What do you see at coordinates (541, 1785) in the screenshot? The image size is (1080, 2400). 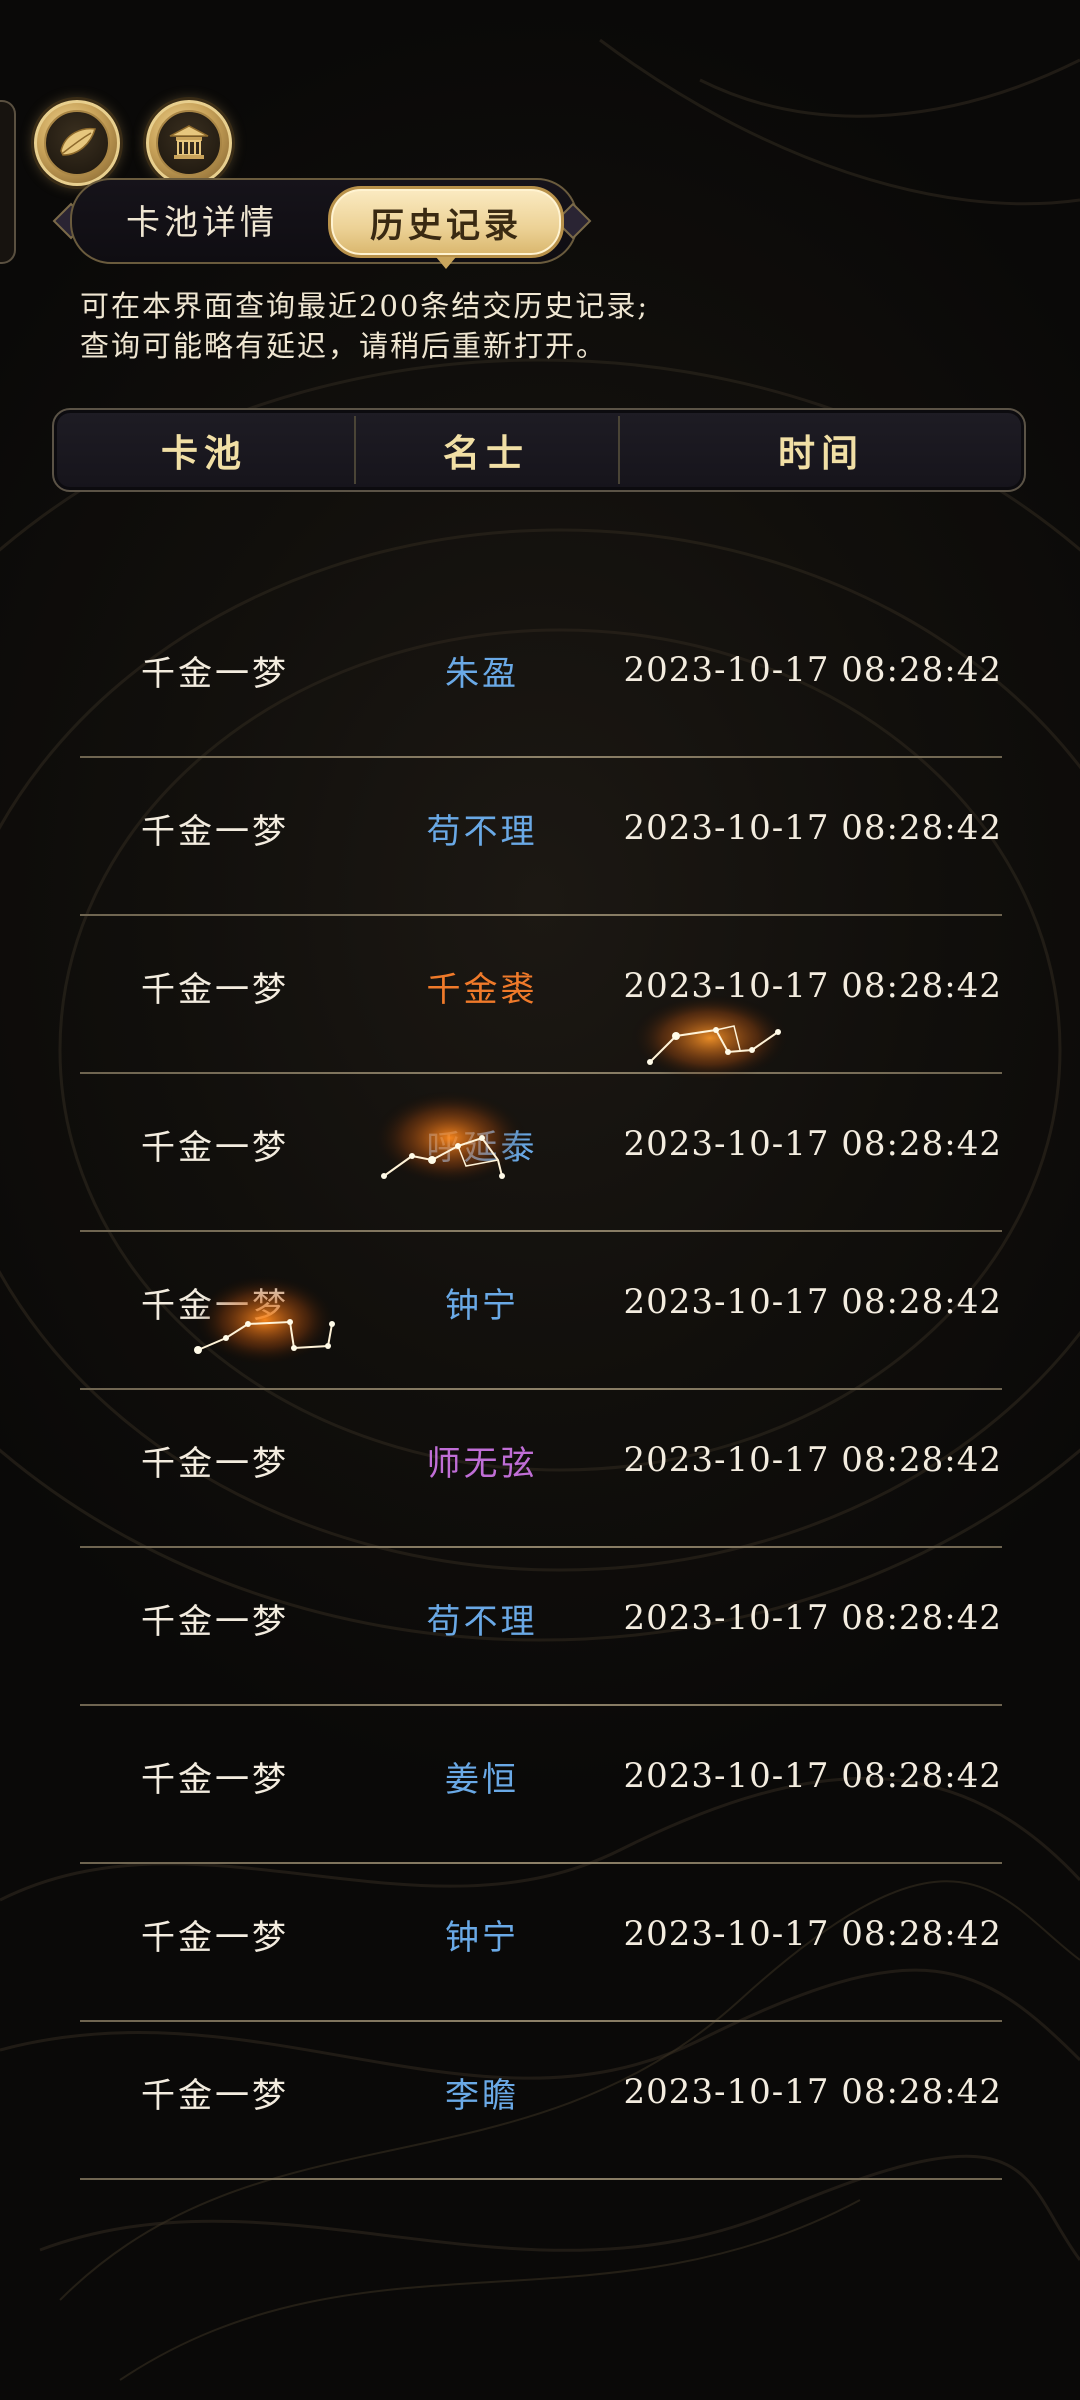 I see `history-row: 千金一梦 姜恒 2023-10-17 08:28:42` at bounding box center [541, 1785].